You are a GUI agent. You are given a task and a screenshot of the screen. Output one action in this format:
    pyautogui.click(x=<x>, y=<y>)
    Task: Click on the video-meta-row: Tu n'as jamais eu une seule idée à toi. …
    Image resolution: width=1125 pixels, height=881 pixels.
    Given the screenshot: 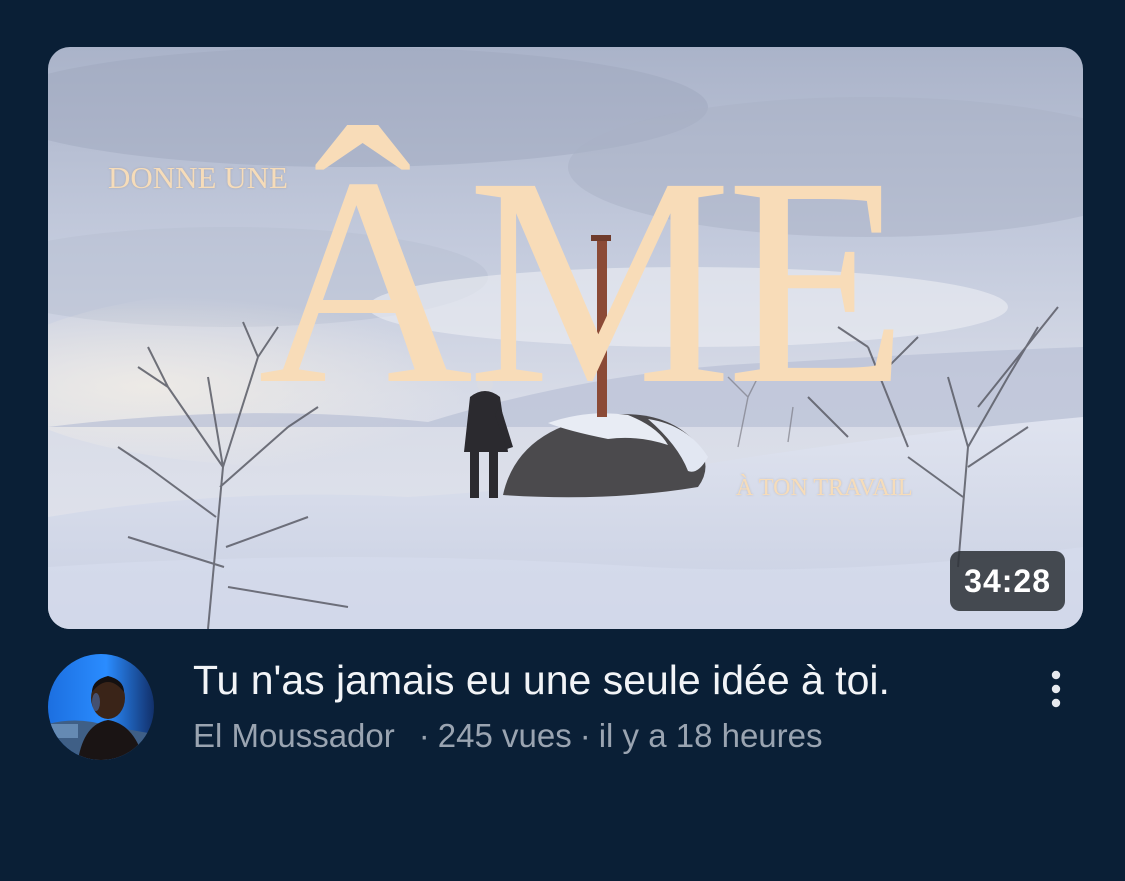 What is the action you would take?
    pyautogui.click(x=565, y=709)
    